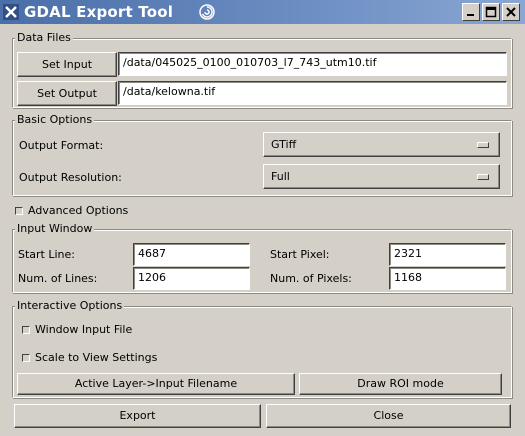 This screenshot has height=436, width=525. Describe the element at coordinates (96, 357) in the screenshot. I see `scale-to-view-label: Scale to View Settings` at that location.